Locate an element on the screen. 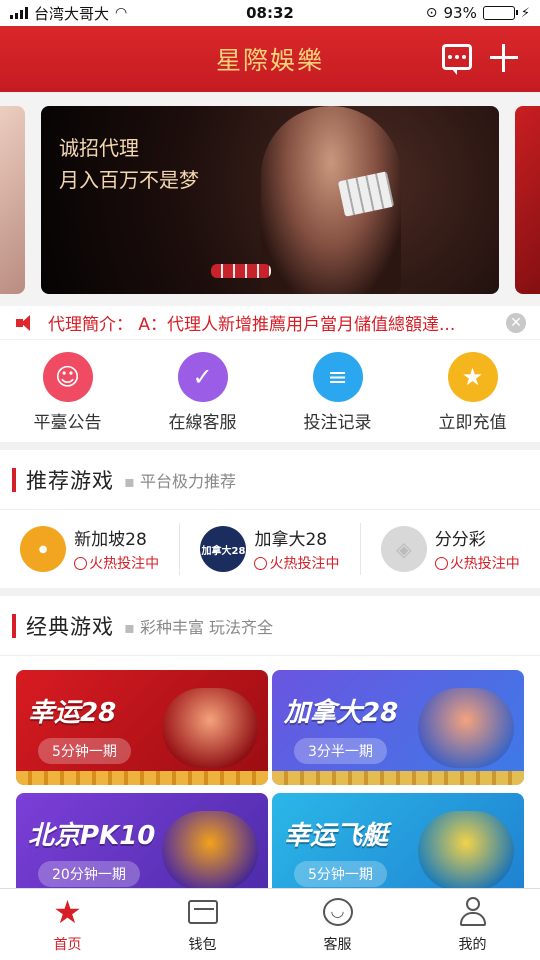 The image size is (540, 960). battery-percent: 93% is located at coordinates (460, 13).